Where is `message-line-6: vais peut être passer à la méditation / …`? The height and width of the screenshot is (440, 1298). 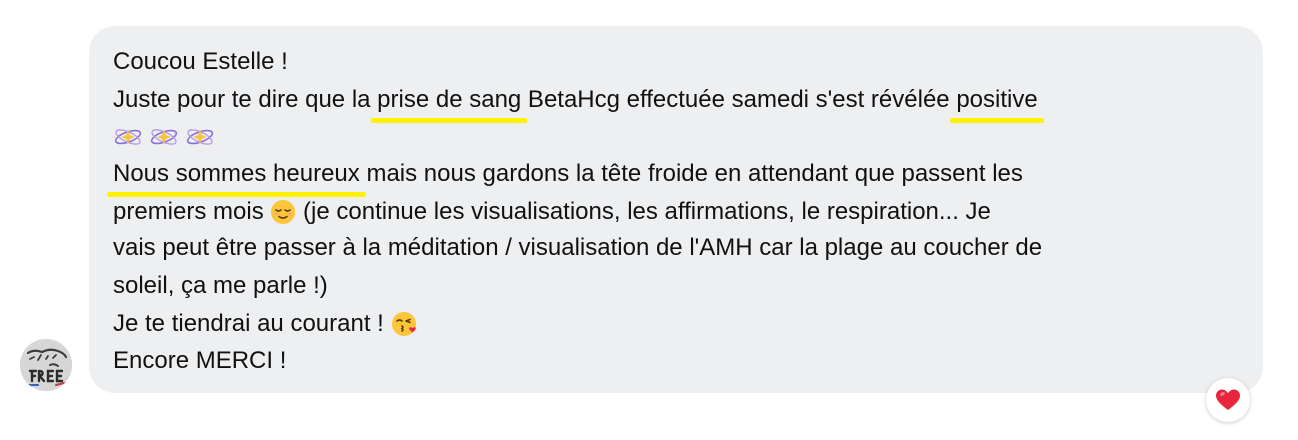 message-line-6: vais peut être passer à la méditation / … is located at coordinates (577, 248).